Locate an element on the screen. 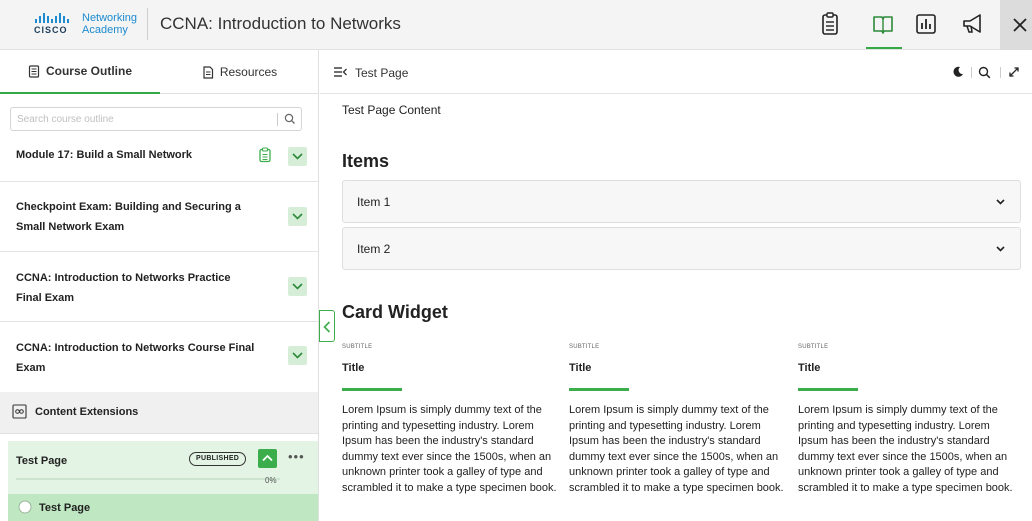 This screenshot has height=521, width=1032. logo-networking-text: Networking is located at coordinates (110, 18).